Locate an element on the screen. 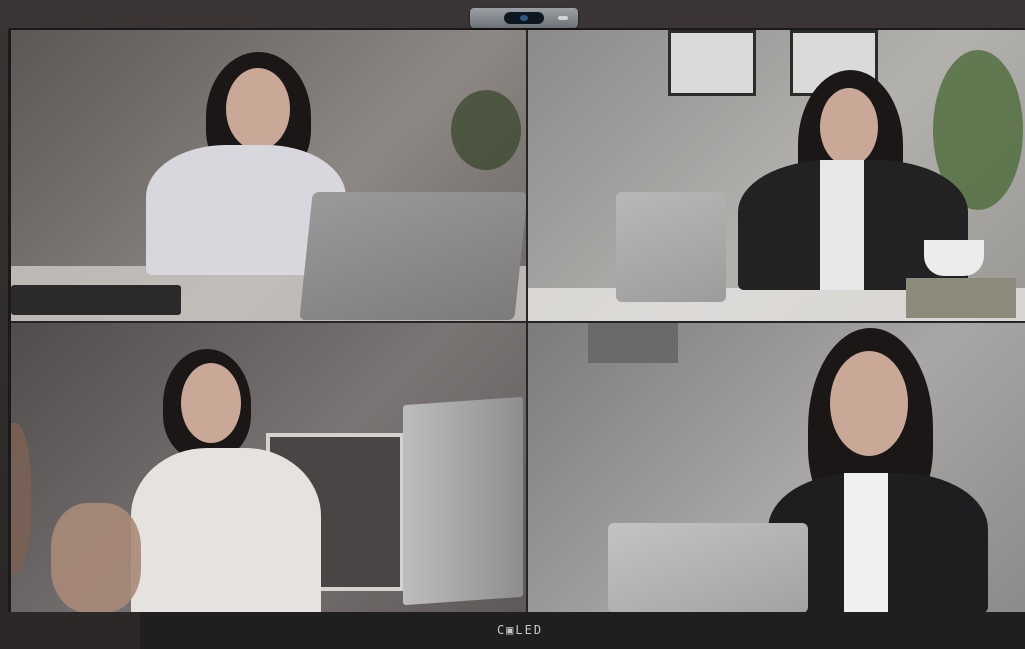 The width and height of the screenshot is (1025, 649). keyboard is located at coordinates (96, 300).